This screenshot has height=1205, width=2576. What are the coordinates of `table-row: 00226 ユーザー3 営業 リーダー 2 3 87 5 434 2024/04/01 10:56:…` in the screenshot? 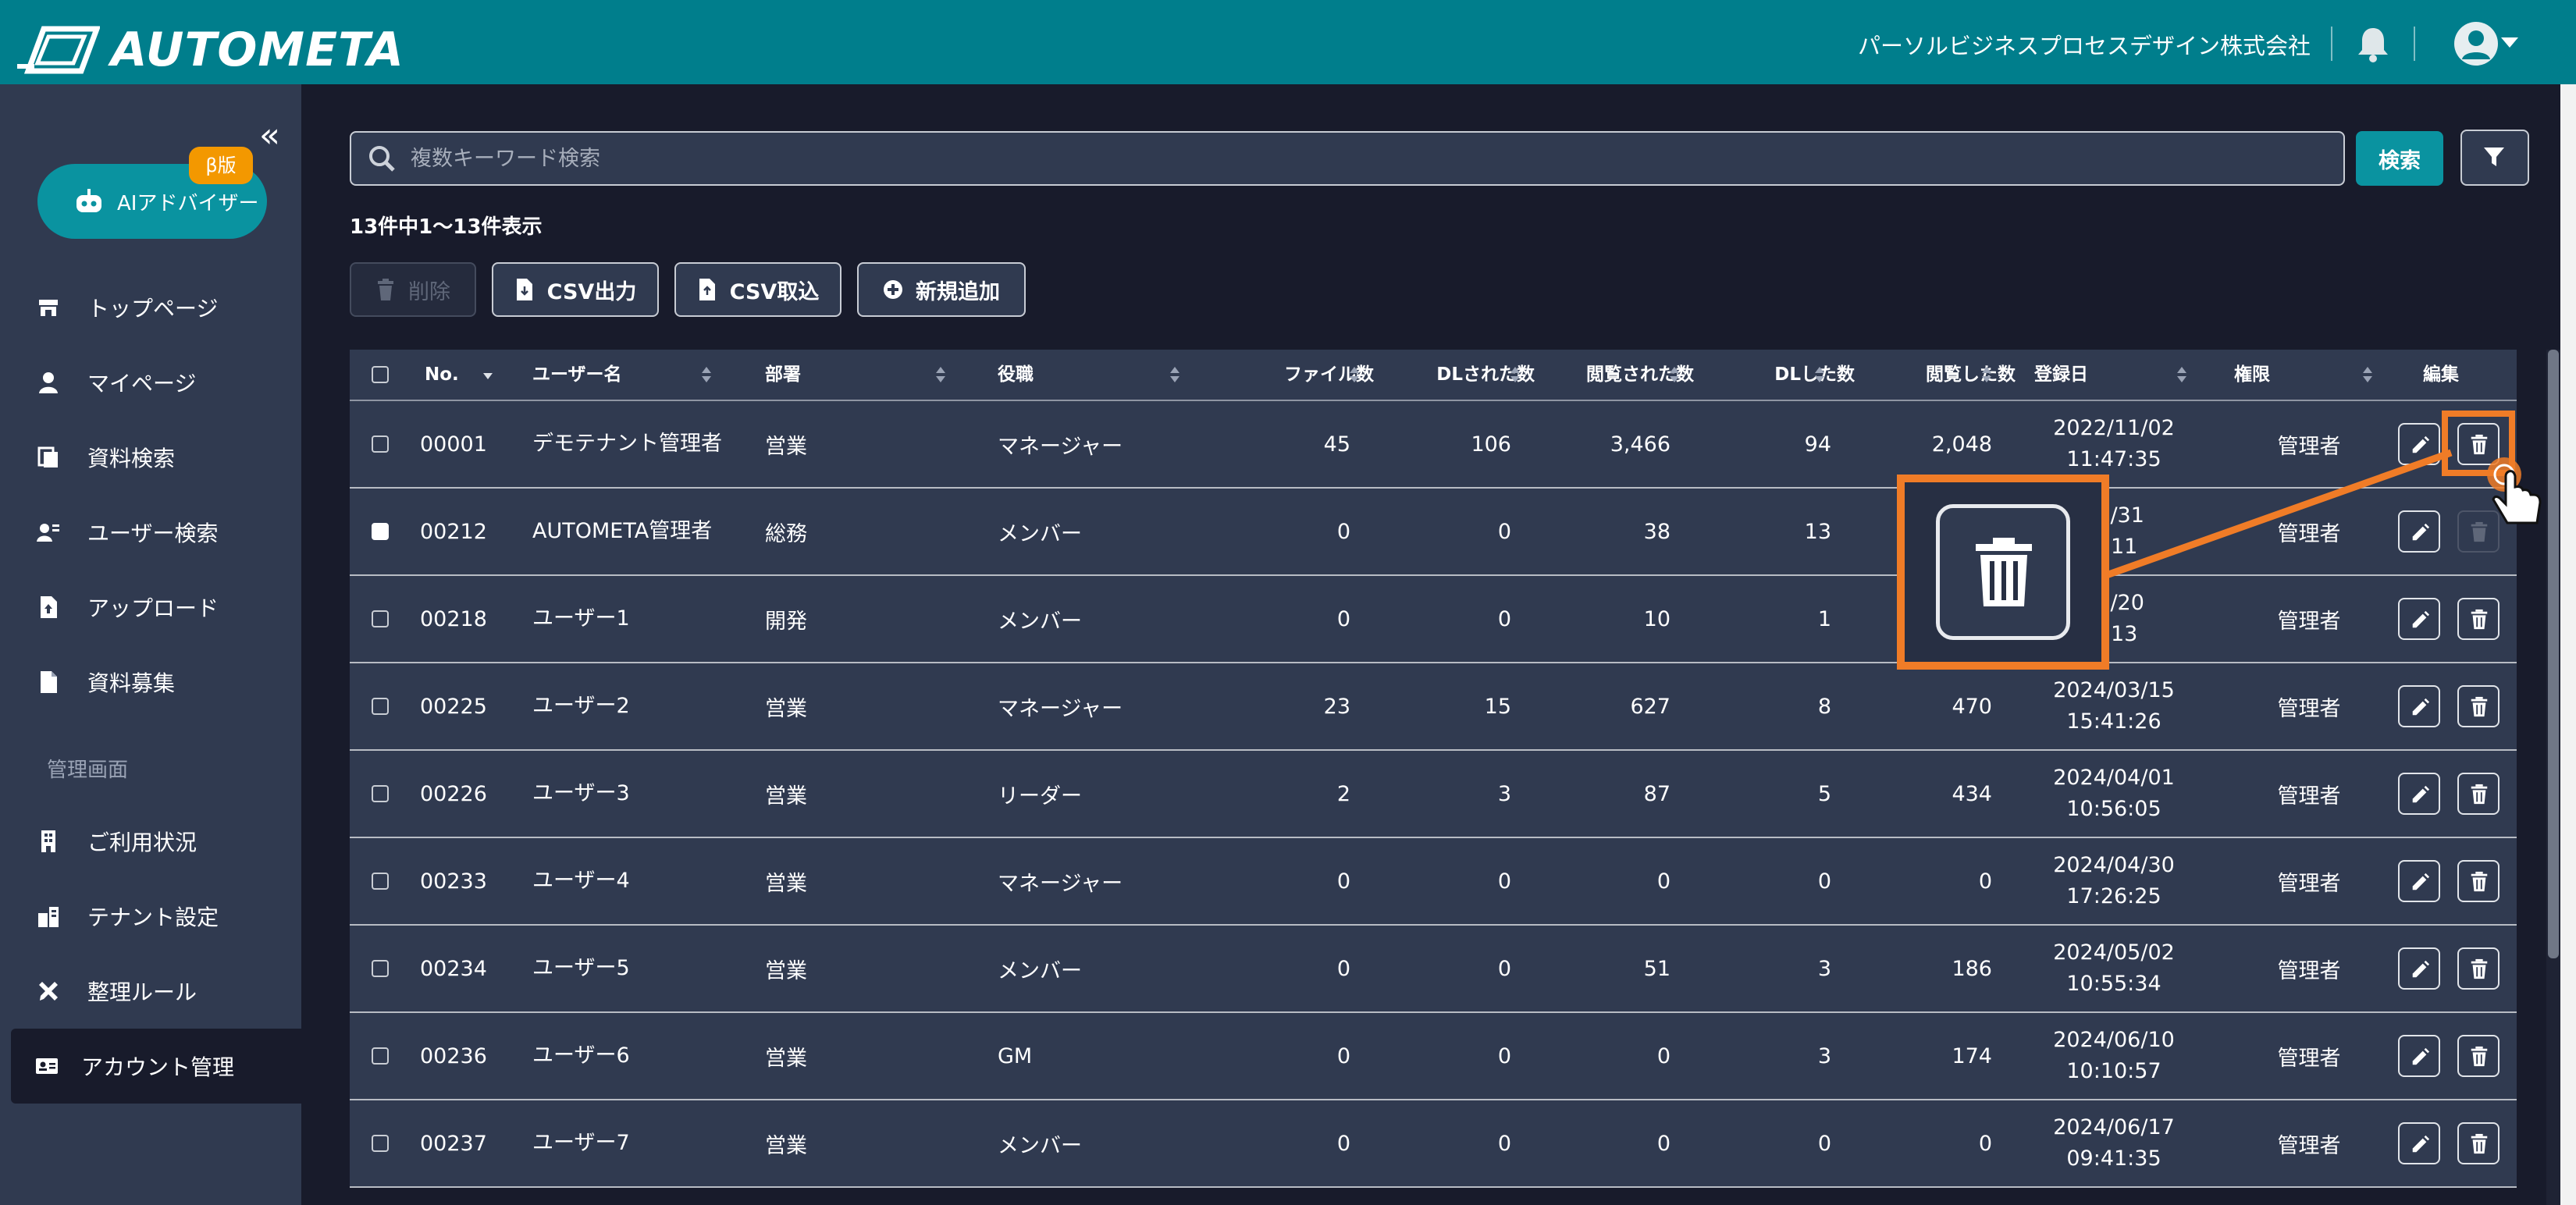 It's located at (1433, 794).